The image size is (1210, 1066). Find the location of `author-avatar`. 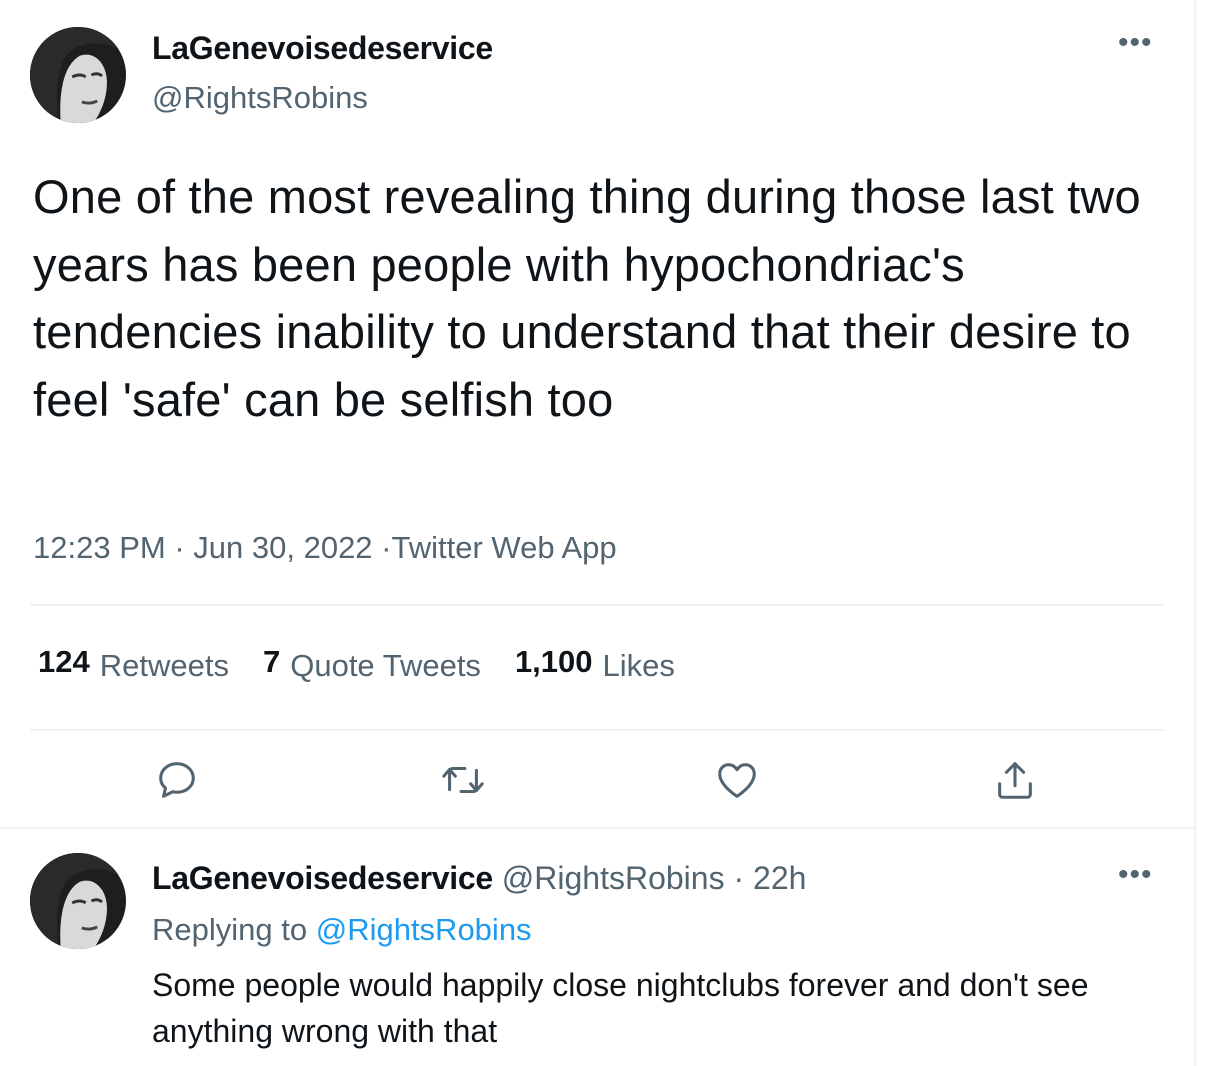

author-avatar is located at coordinates (78, 75).